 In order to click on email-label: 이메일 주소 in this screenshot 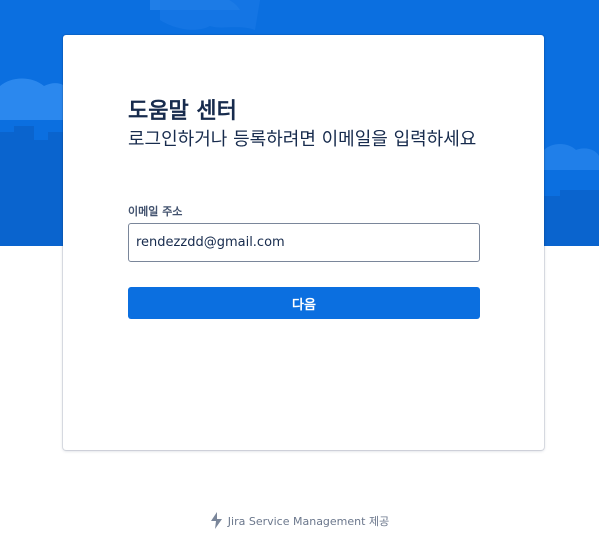, I will do `click(155, 211)`.